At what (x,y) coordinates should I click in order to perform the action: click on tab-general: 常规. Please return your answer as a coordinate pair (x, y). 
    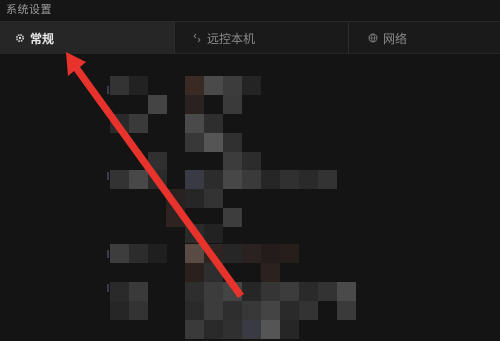
    Looking at the image, I should click on (87, 38).